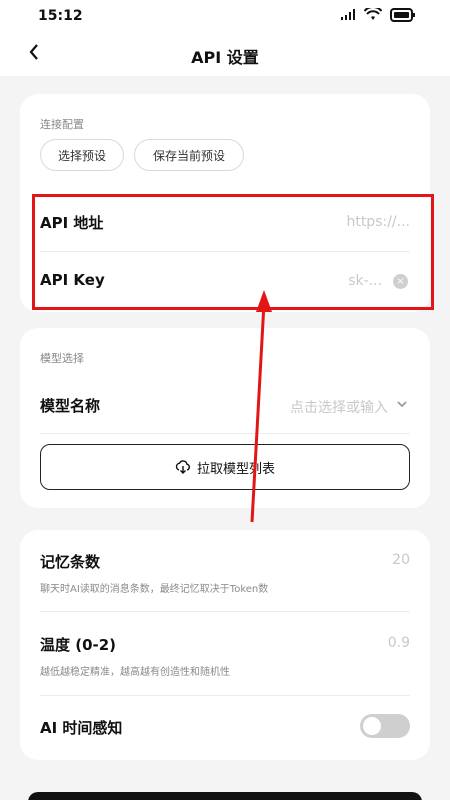  I want to click on wifi-icon, so click(373, 14).